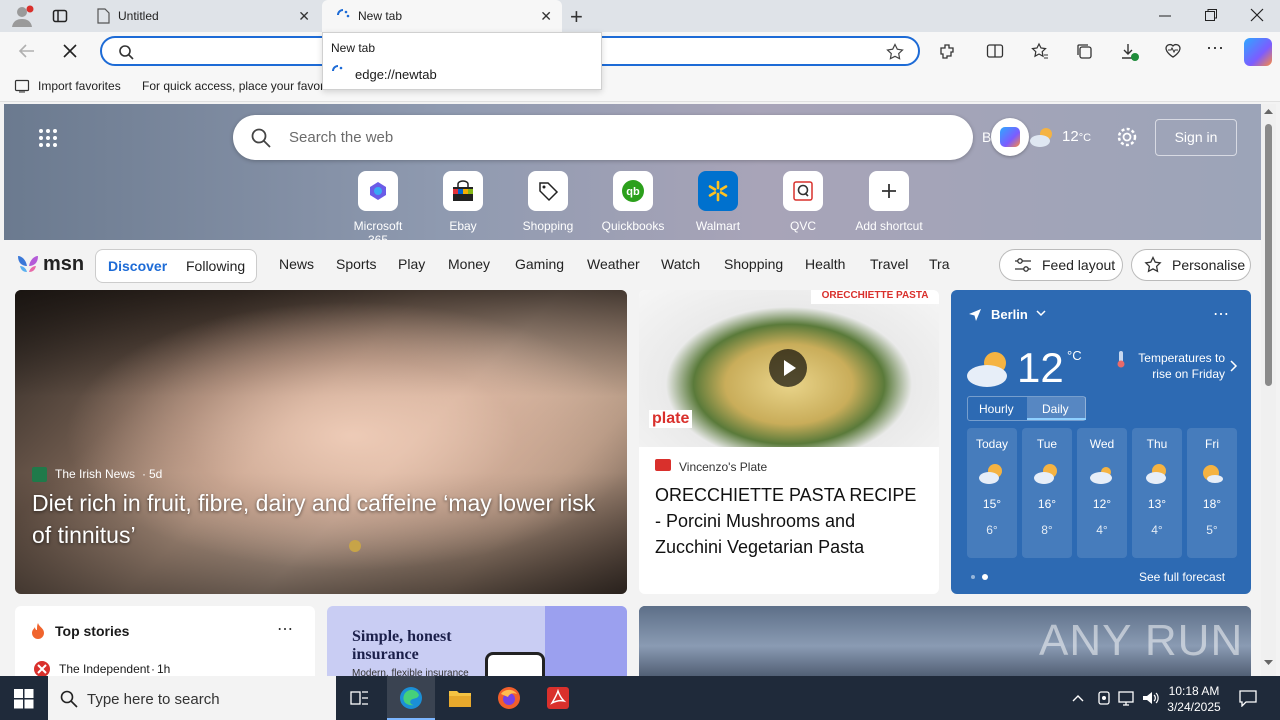  Describe the element at coordinates (548, 202) in the screenshot. I see `shortcut-shopping: Shopping` at that location.